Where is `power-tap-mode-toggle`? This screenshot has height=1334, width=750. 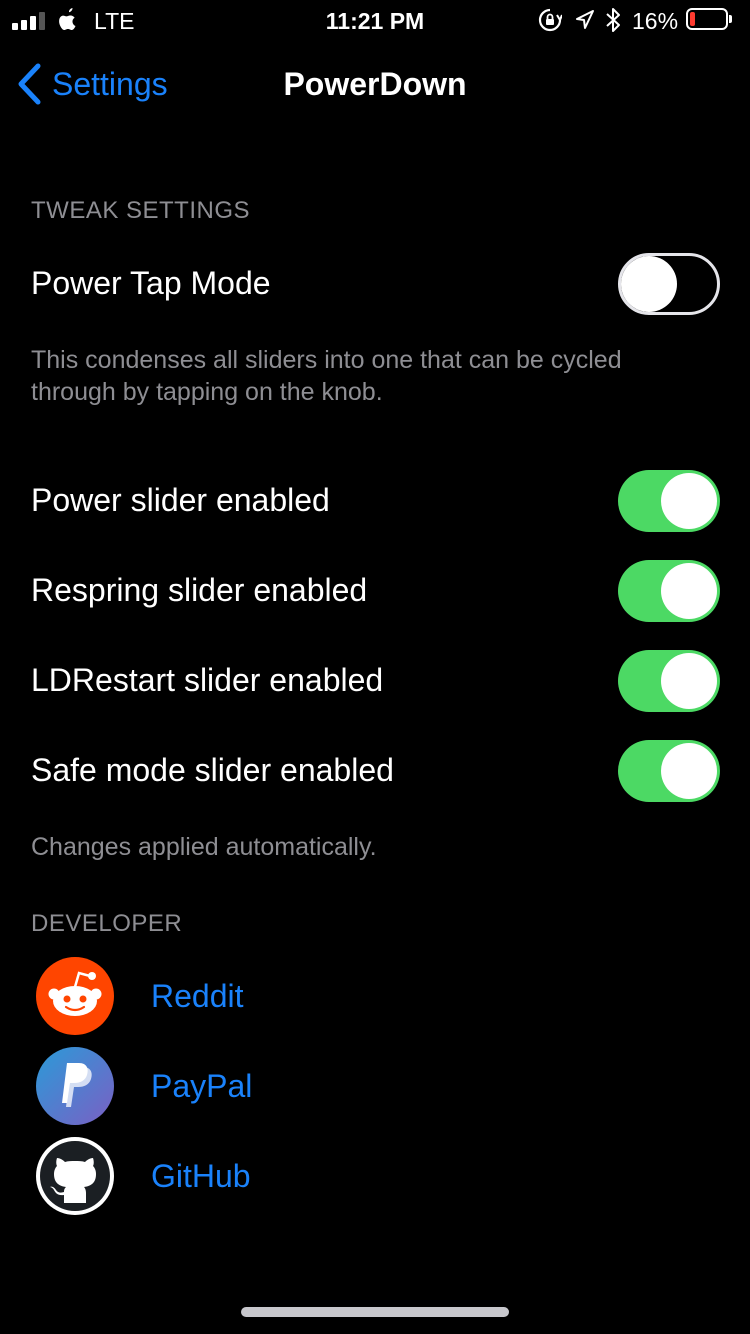 power-tap-mode-toggle is located at coordinates (669, 284).